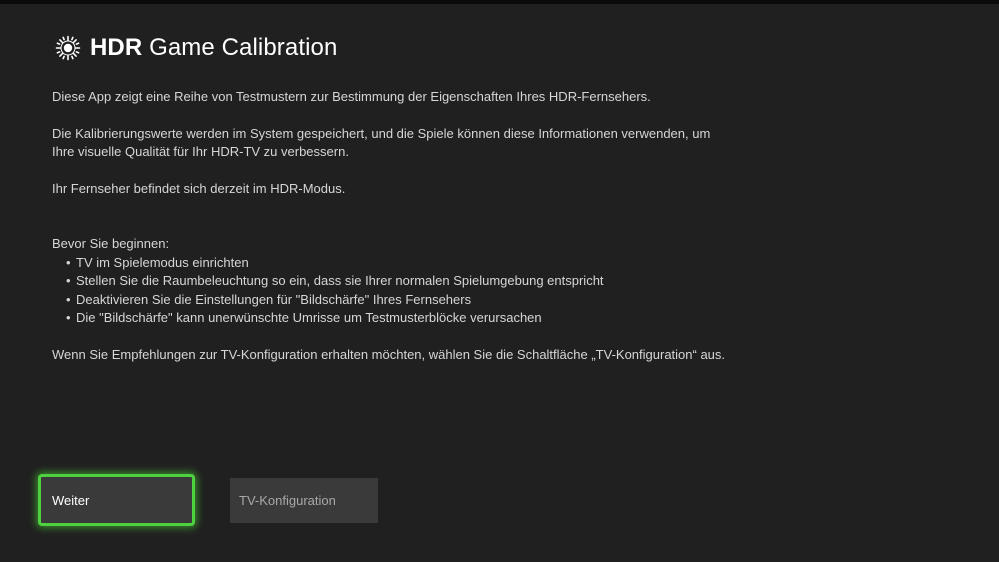  I want to click on tv-configuration-button: TV-Konfiguration, so click(304, 500).